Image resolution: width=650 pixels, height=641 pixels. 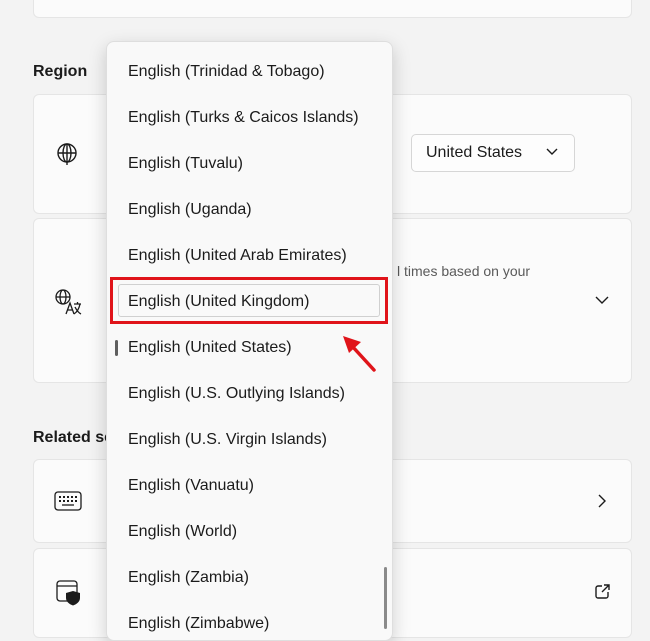 I want to click on language-option: English (U.S. Outlying Islands), so click(x=249, y=394).